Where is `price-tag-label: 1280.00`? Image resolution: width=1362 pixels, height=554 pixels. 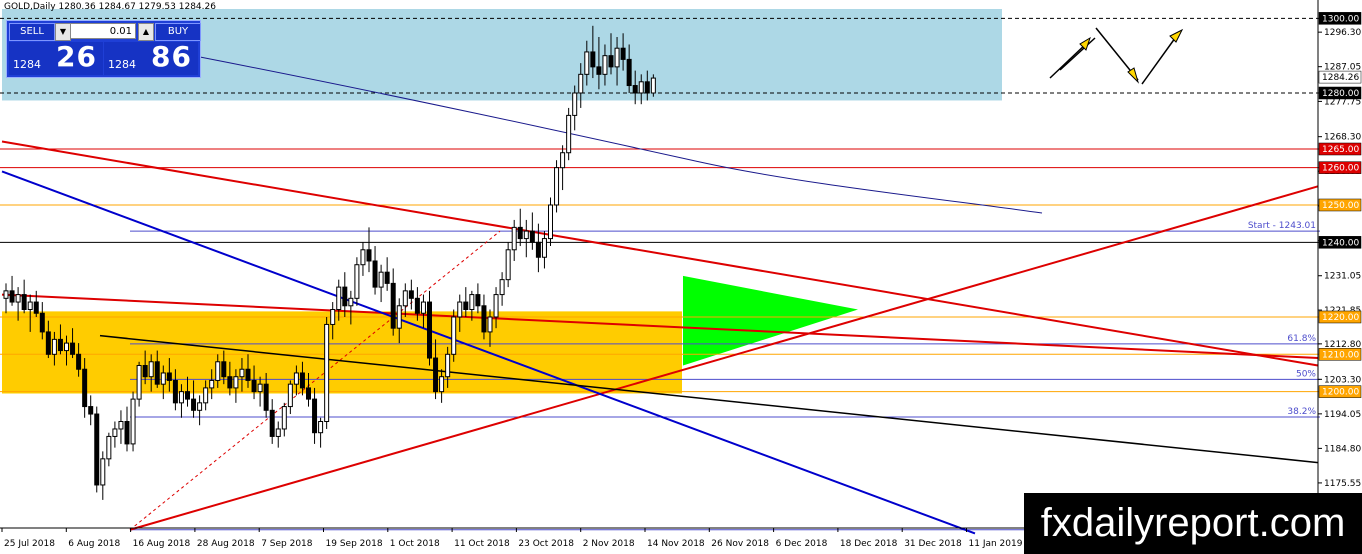 price-tag-label: 1280.00 is located at coordinates (1340, 94).